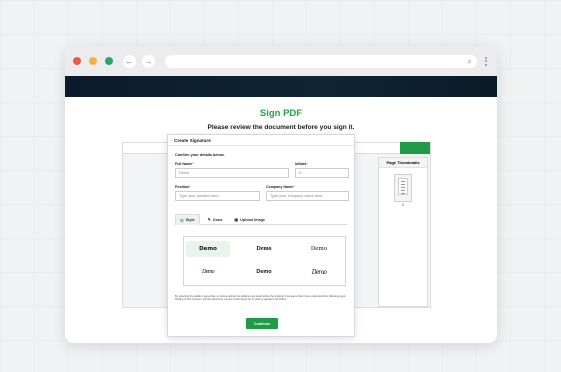 The height and width of the screenshot is (372, 561). Describe the element at coordinates (232, 173) in the screenshot. I see `full-name-input: Demo` at that location.